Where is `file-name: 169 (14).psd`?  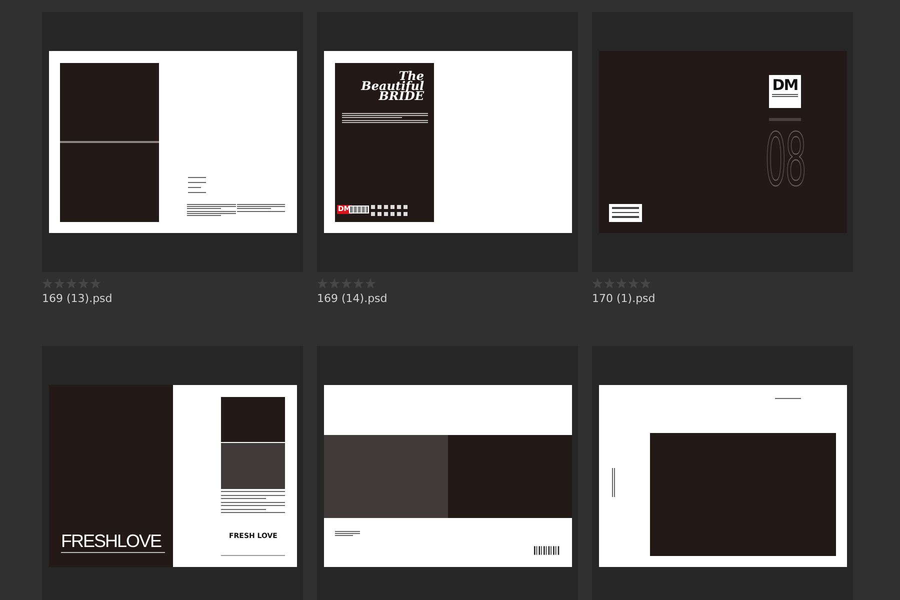 file-name: 169 (14).psd is located at coordinates (352, 299).